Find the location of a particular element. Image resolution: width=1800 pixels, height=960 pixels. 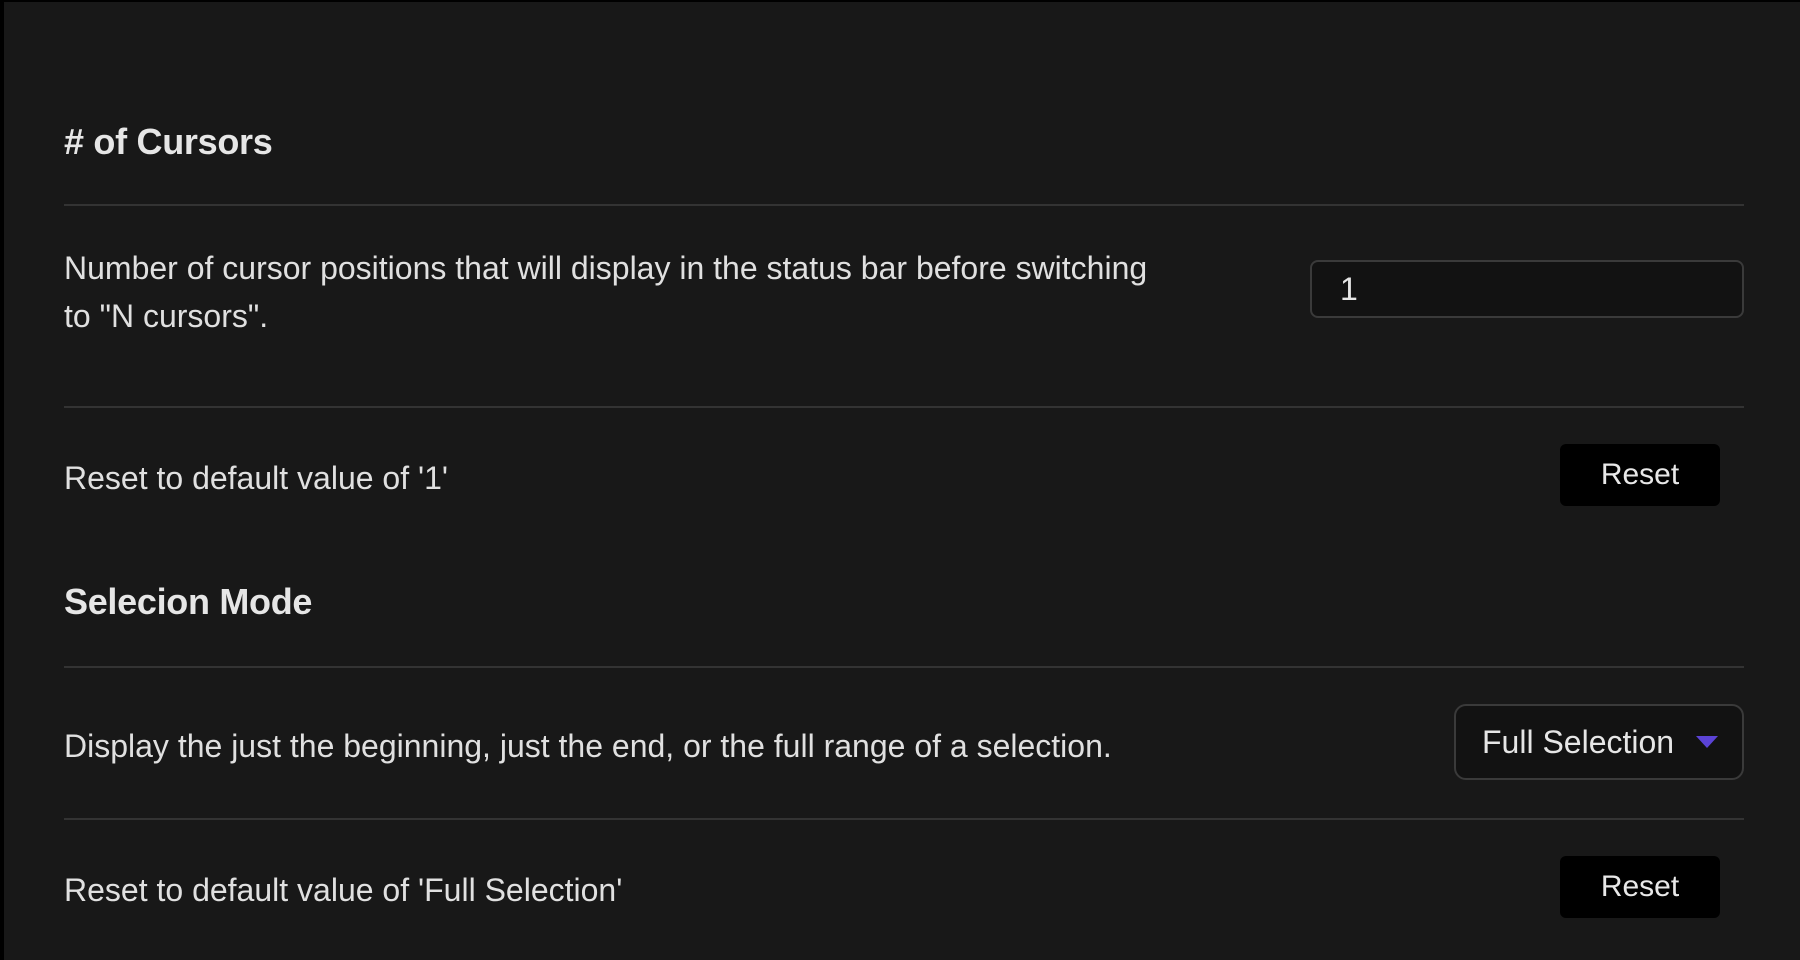

cursors-count-input is located at coordinates (1527, 289).